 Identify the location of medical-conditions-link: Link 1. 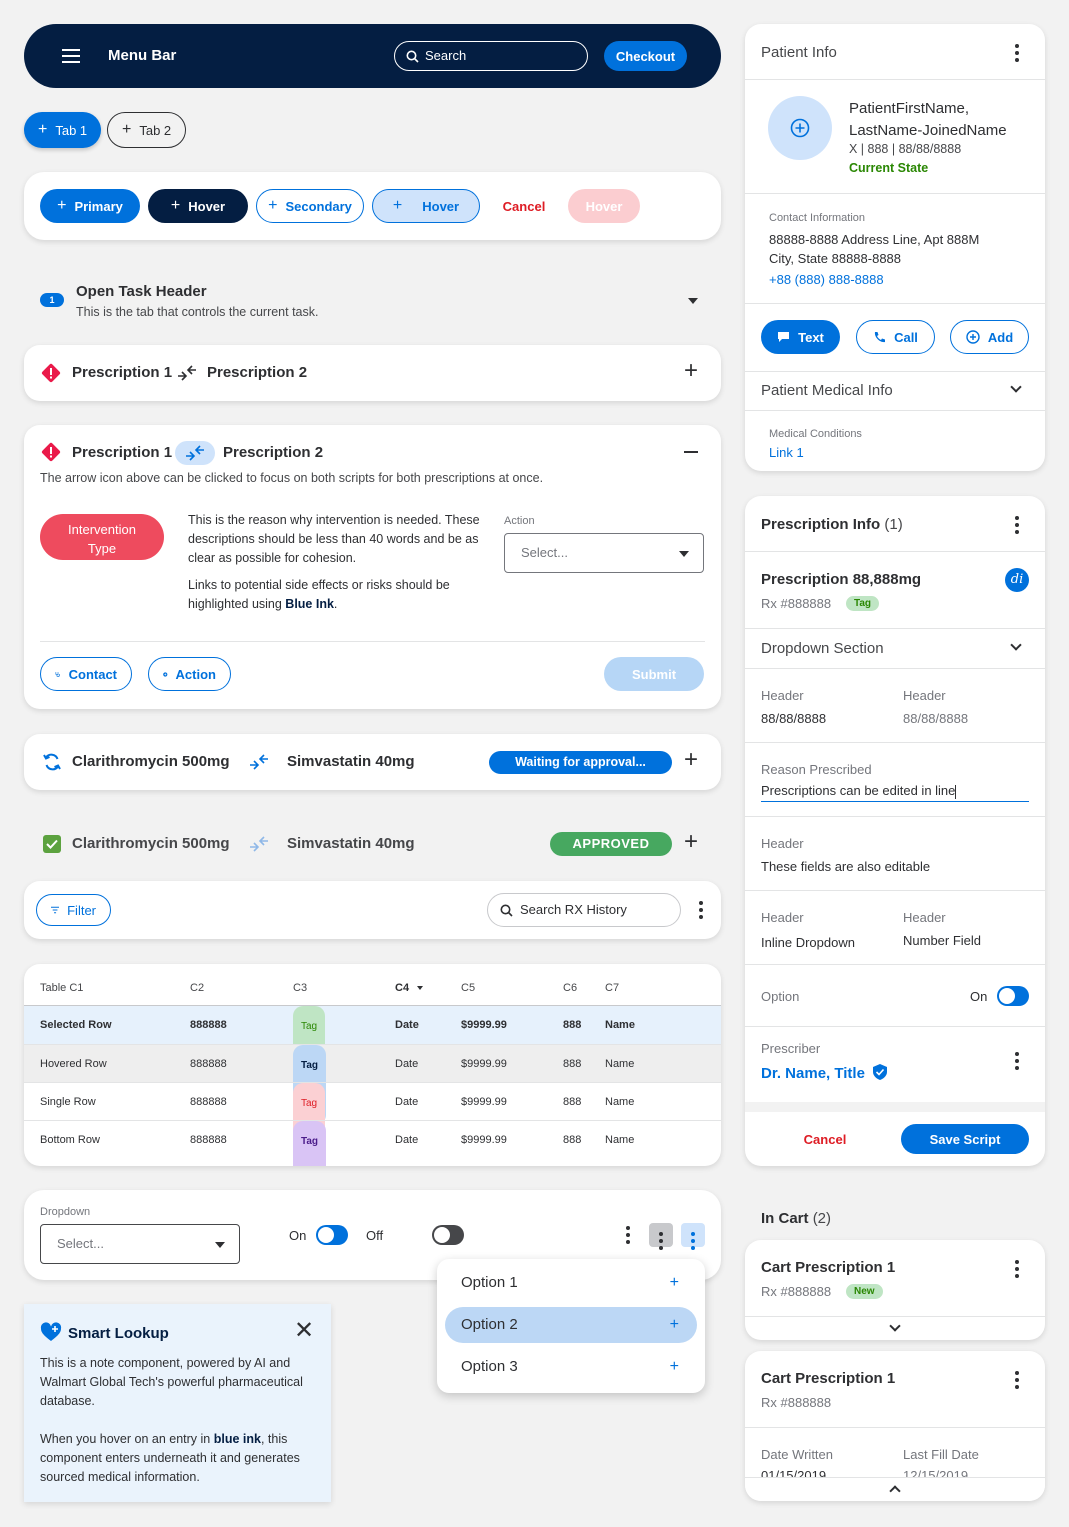
(786, 452).